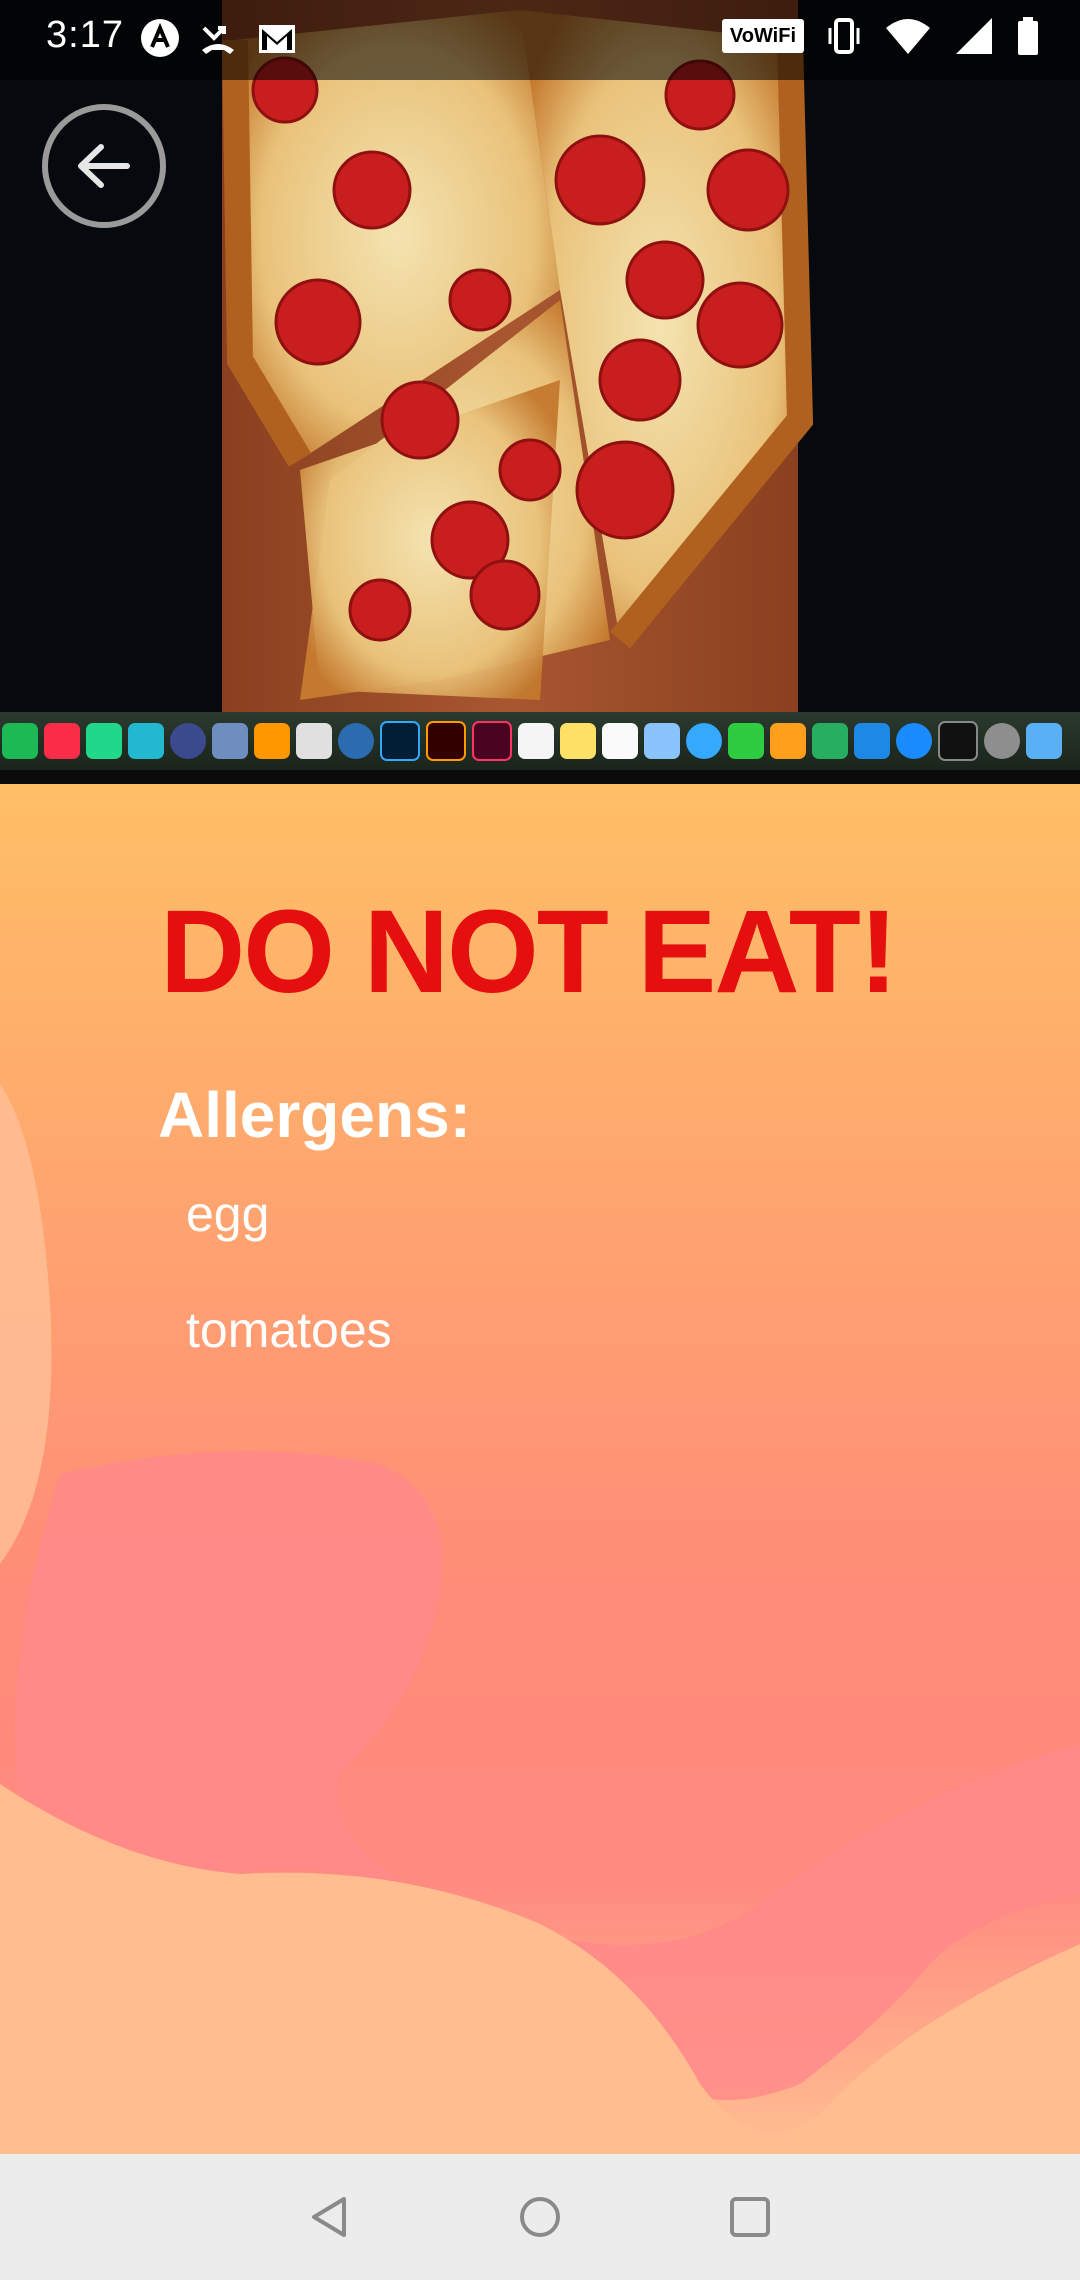 This screenshot has height=2280, width=1080. I want to click on square-recents-icon, so click(750, 2217).